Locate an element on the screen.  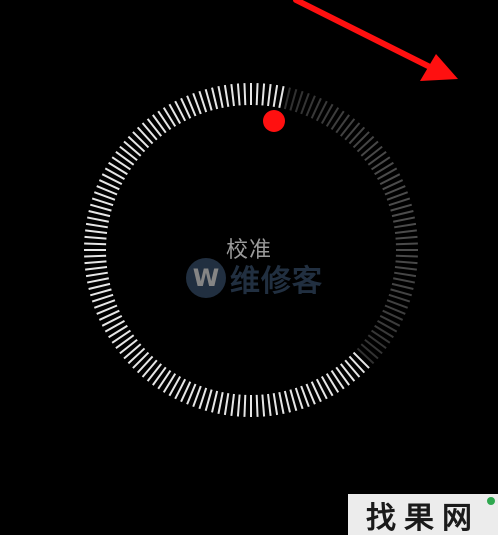
watermark-logo-icon: W is located at coordinates (206, 278).